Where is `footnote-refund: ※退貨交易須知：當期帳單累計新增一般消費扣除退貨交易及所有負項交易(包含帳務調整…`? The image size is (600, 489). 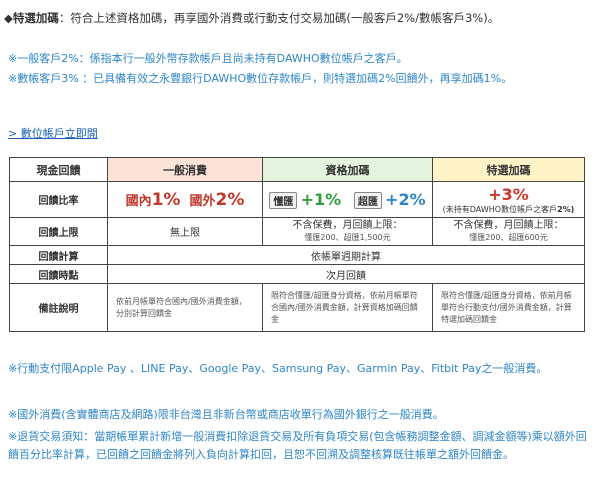 footnote-refund: ※退貨交易須知：當期帳單累計新增一般消費扣除退貨交易及所有負項交易(包含帳務調整… is located at coordinates (297, 445).